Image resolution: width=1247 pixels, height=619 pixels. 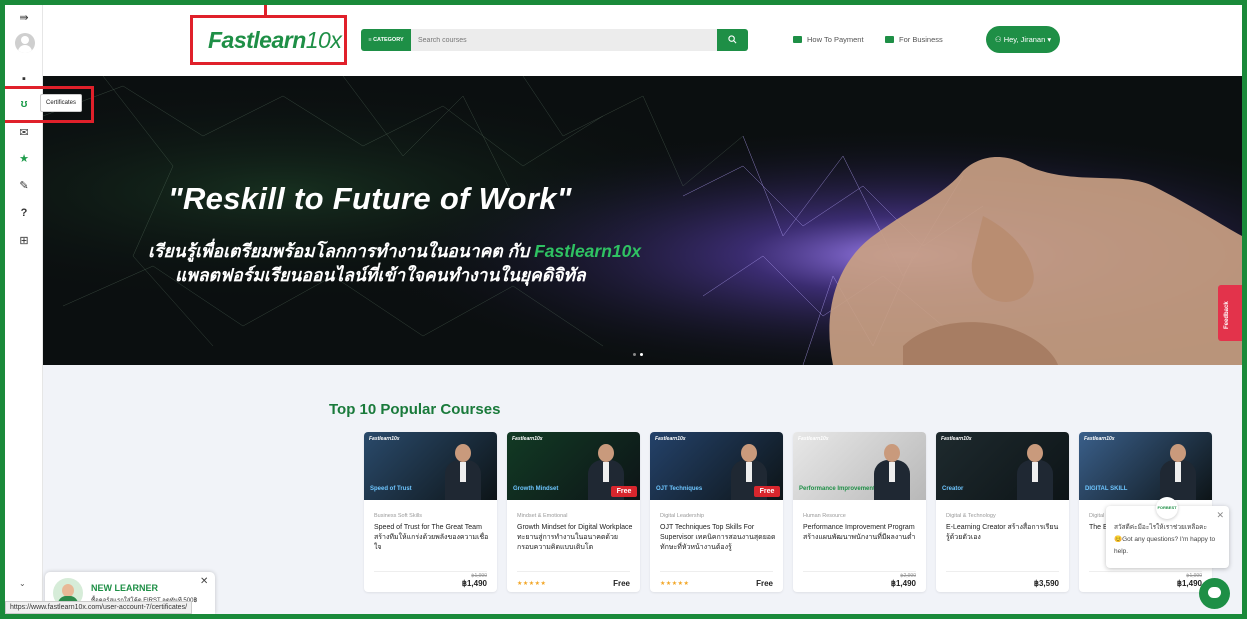 I want to click on briefcase-icon, so click(x=889, y=39).